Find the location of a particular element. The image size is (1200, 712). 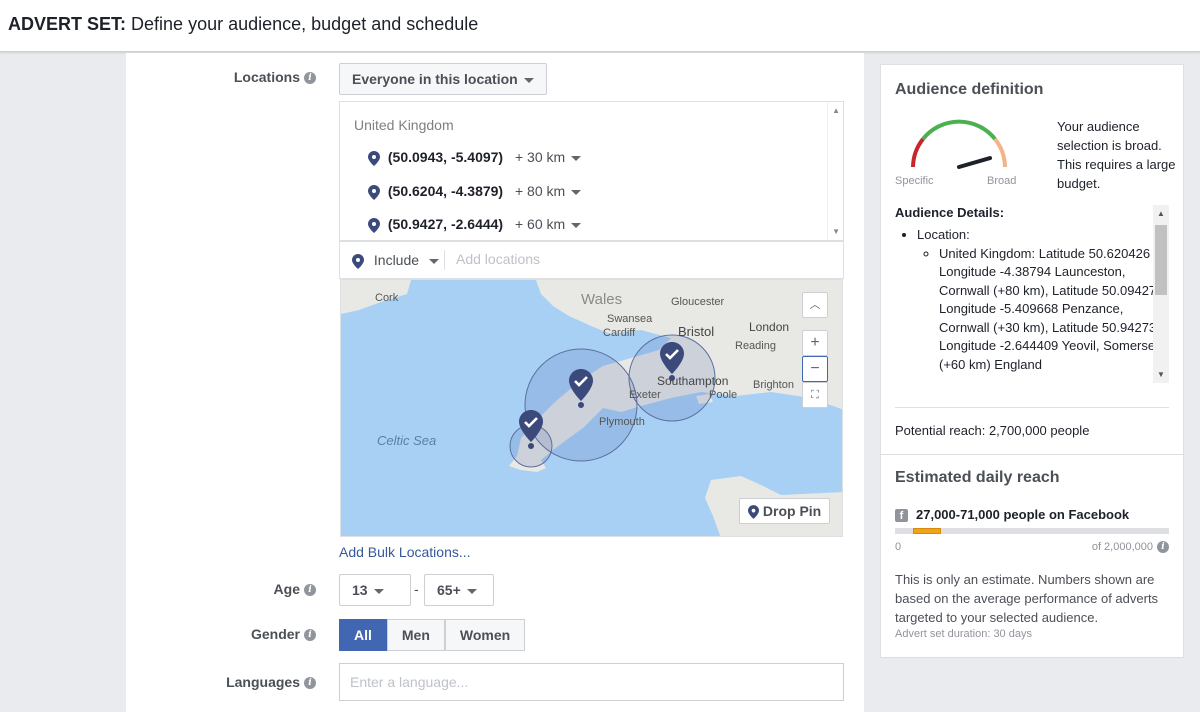

reach-max-label: of 2,000,000 i is located at coordinates (1130, 547).